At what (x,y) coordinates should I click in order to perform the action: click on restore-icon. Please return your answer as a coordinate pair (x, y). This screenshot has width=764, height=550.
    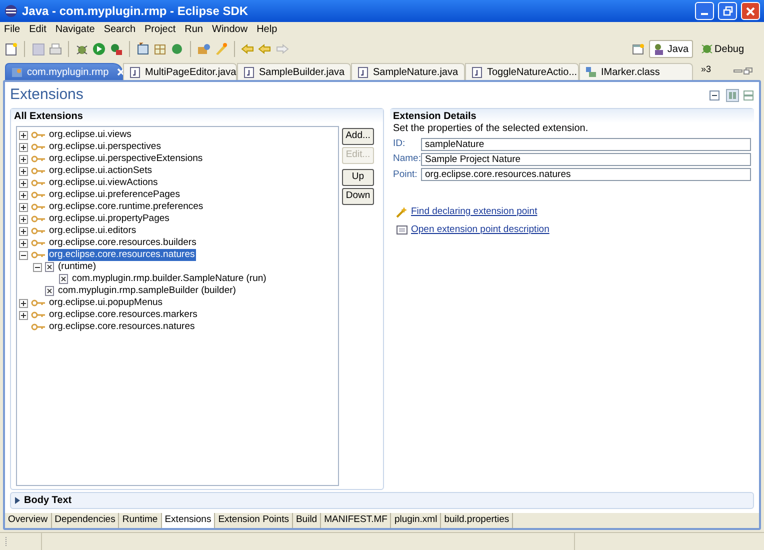
    Looking at the image, I should click on (727, 11).